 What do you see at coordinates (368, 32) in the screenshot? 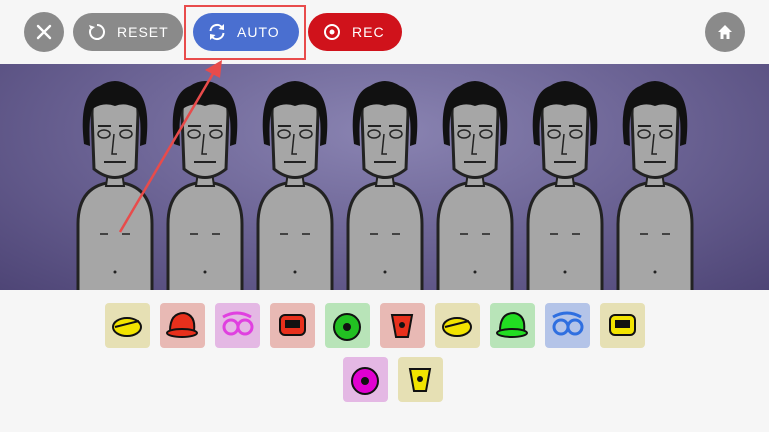
I see `rec-label: REC` at bounding box center [368, 32].